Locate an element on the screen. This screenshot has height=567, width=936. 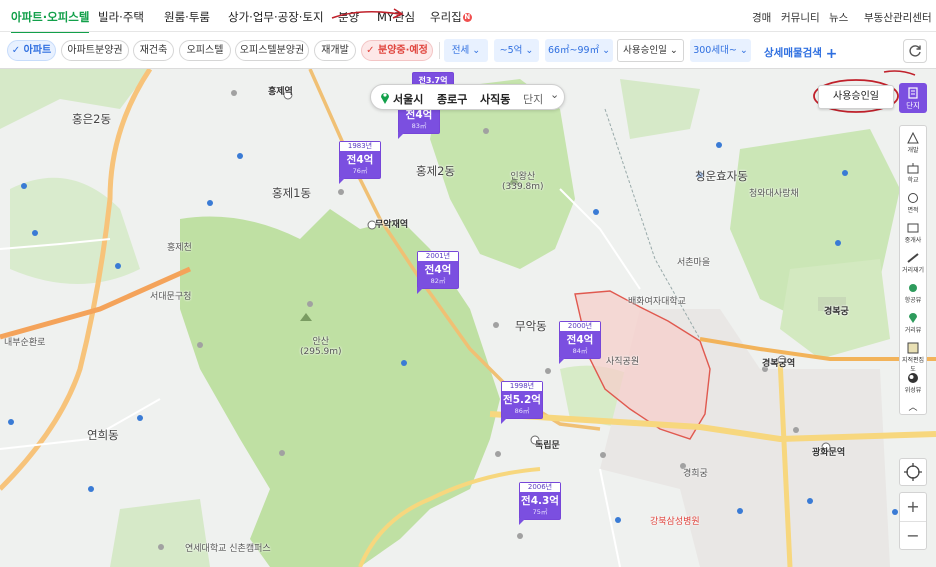
zoom-out-button: − is located at coordinates (913, 535).